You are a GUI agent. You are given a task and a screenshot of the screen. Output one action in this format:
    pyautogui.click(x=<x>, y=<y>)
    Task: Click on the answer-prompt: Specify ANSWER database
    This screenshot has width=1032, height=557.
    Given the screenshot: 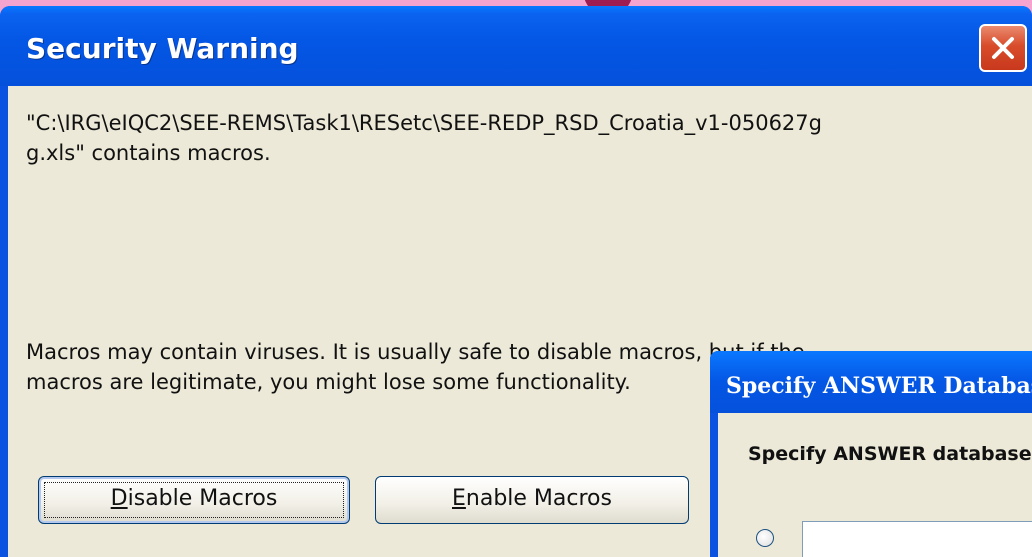 What is the action you would take?
    pyautogui.click(x=890, y=454)
    